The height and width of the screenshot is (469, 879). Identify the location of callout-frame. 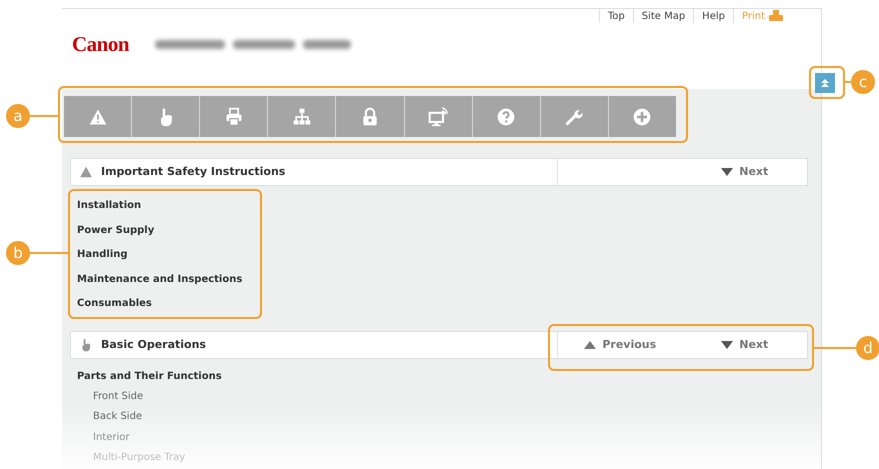
(827, 82).